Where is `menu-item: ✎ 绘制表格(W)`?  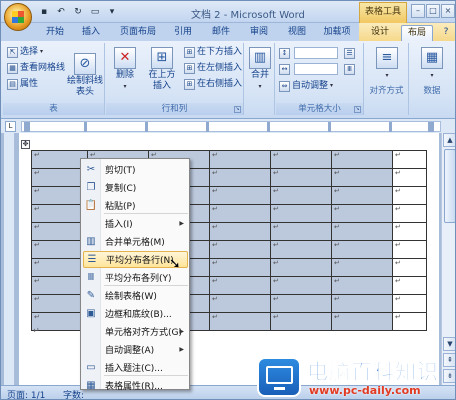 menu-item: ✎ 绘制表格(W) is located at coordinates (135, 295).